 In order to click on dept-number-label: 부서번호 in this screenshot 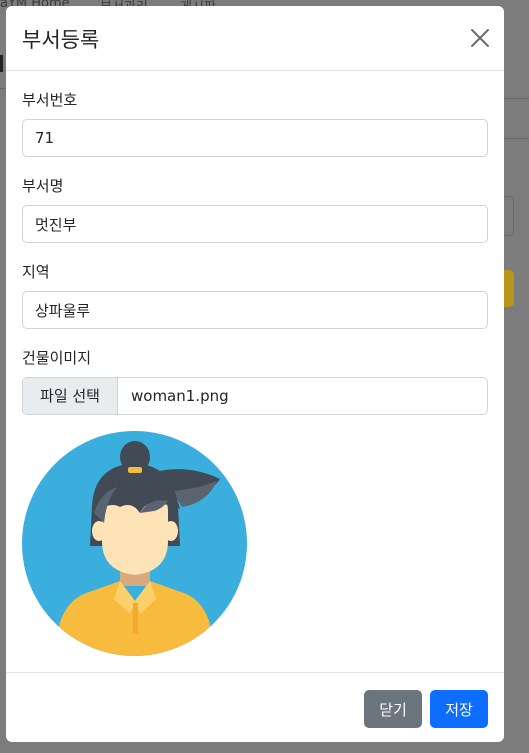, I will do `click(50, 100)`.